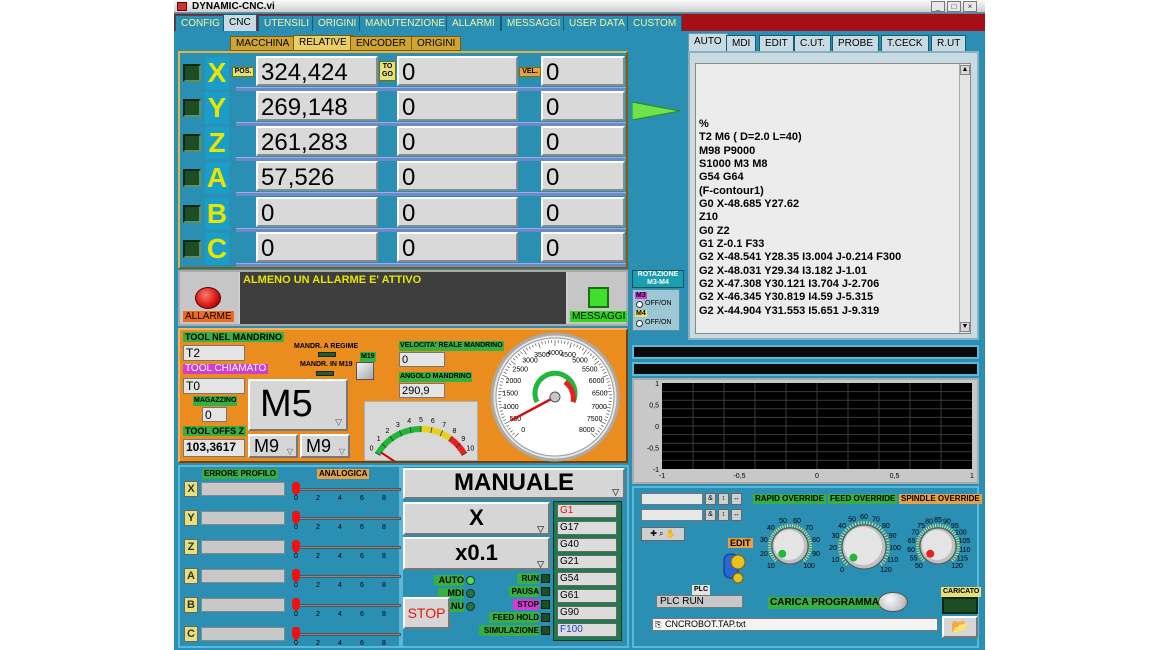  What do you see at coordinates (580, 361) in the screenshot?
I see `rpm-gauge-tick: 5000` at bounding box center [580, 361].